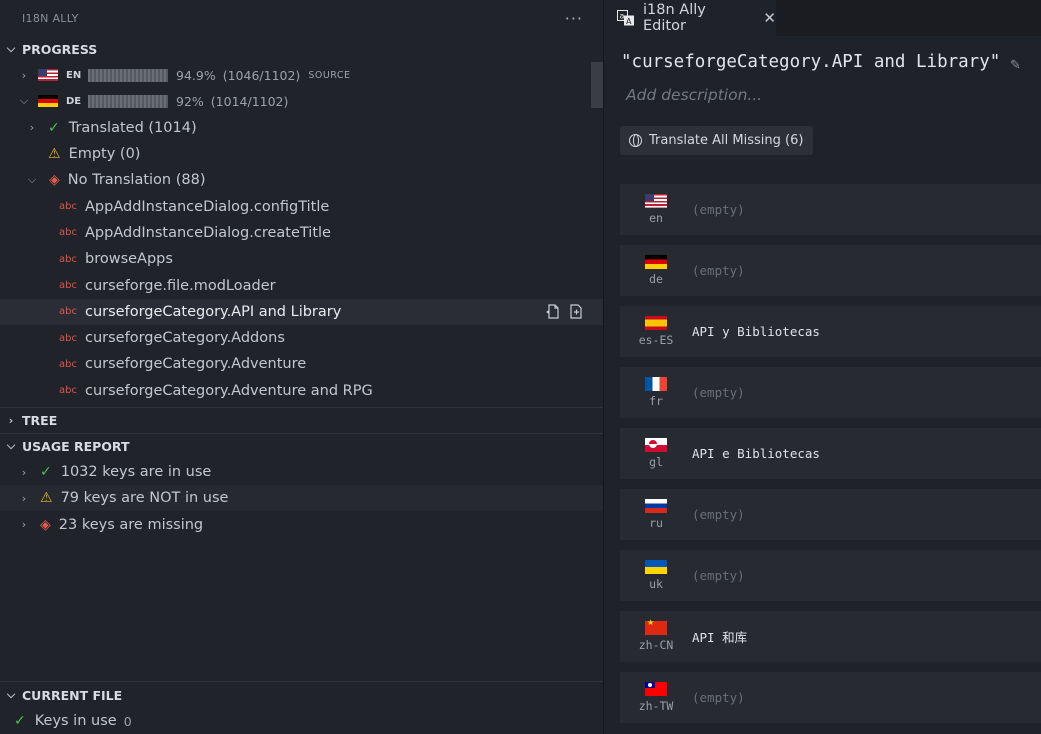 This screenshot has width=1041, height=734. I want to click on no-translation-group: ⌵ ◈ No Translation (88), so click(301, 180).